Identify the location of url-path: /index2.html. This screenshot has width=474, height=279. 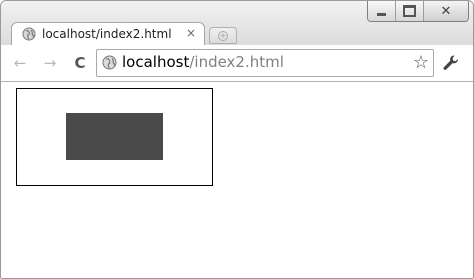
(236, 62).